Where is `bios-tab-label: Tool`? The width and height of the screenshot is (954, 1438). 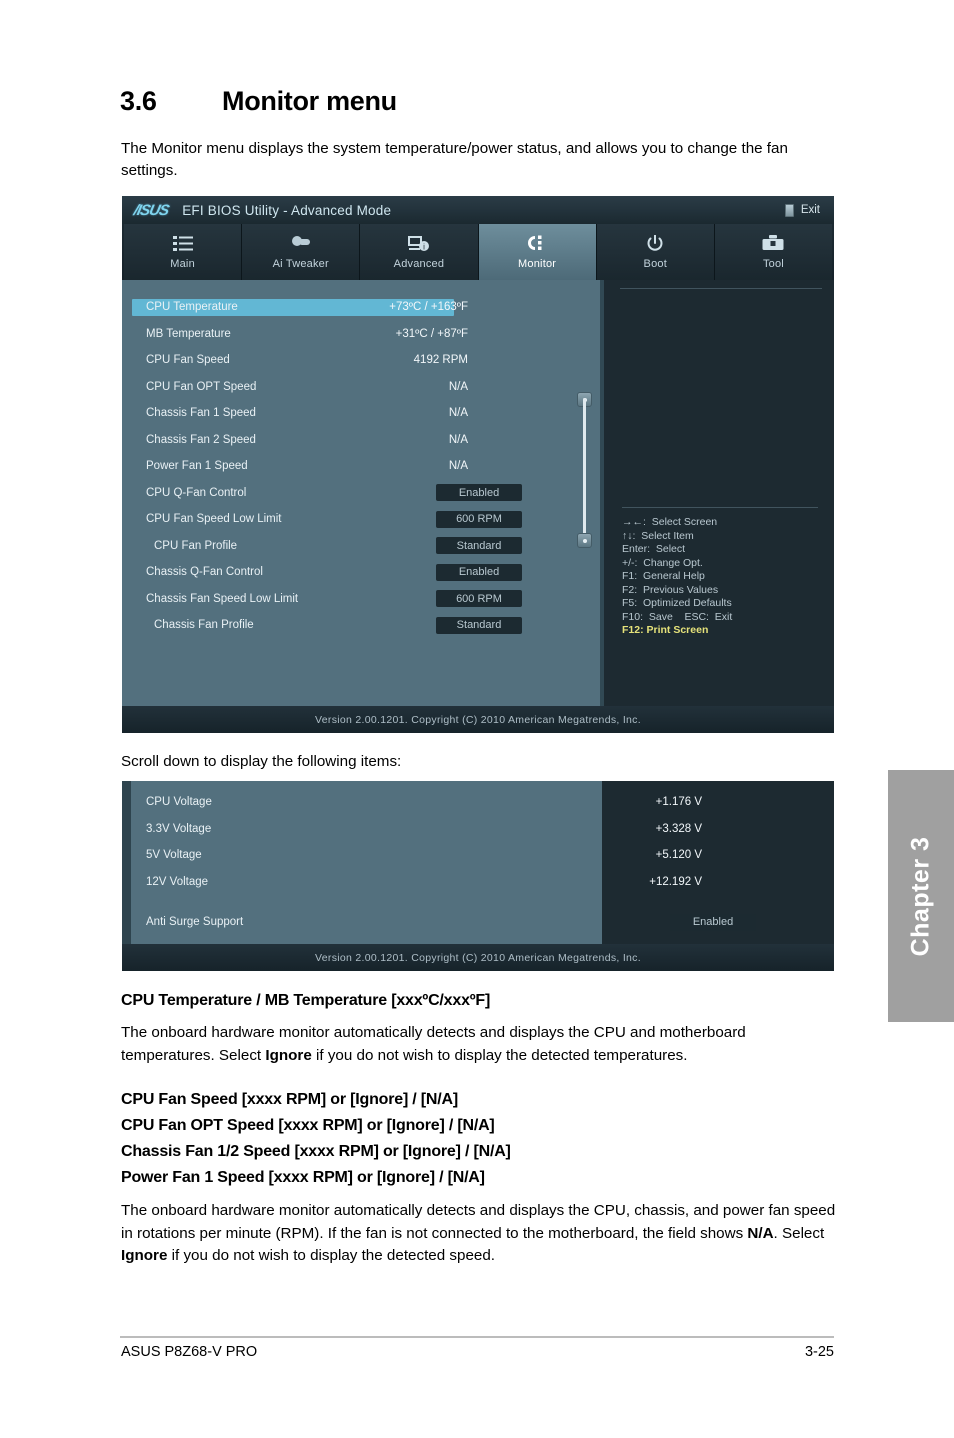
bios-tab-label: Tool is located at coordinates (773, 264).